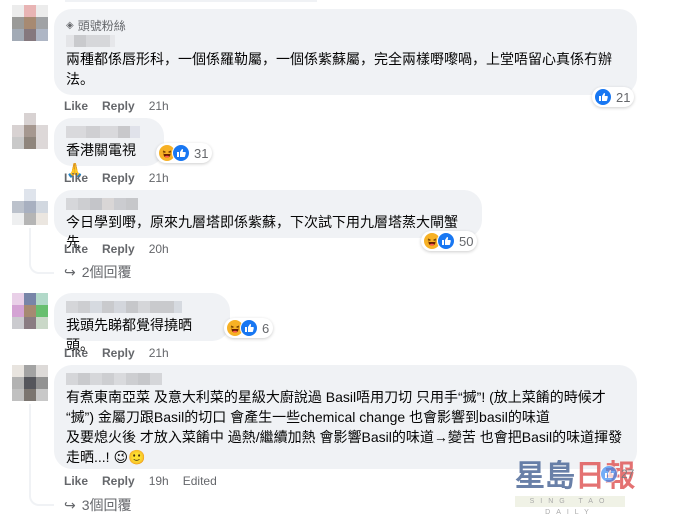  I want to click on reaction-count: 27, so click(628, 474).